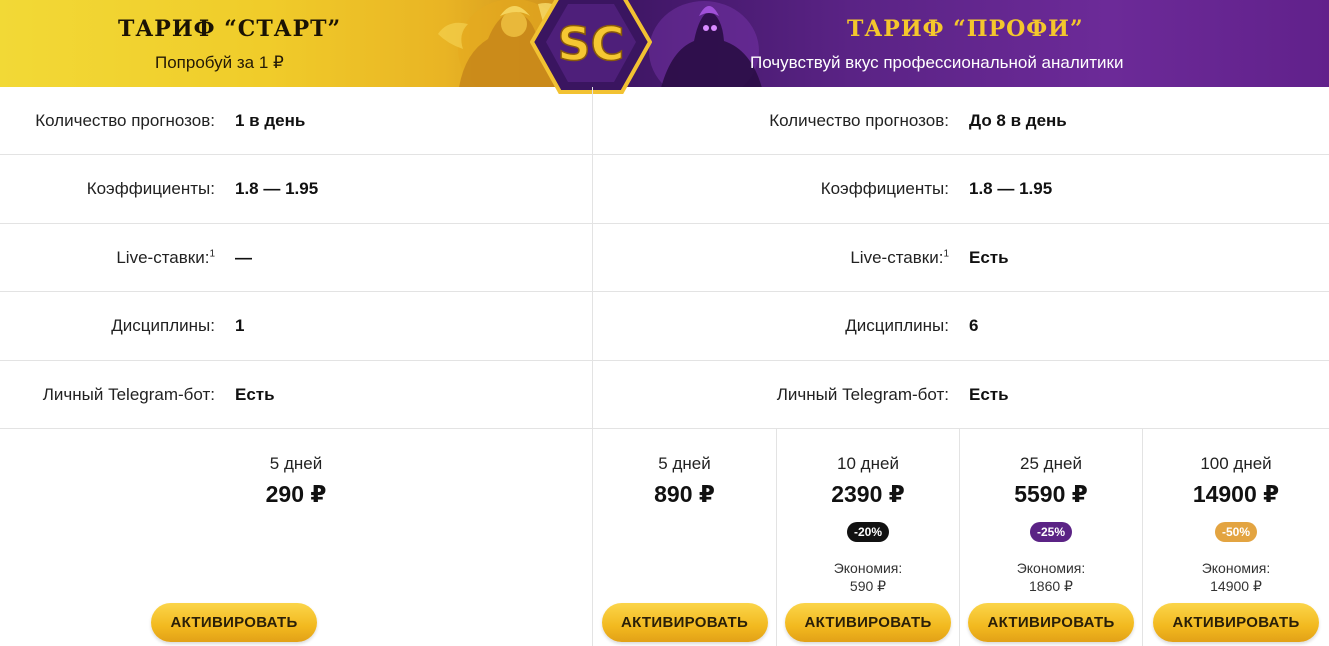 Image resolution: width=1329 pixels, height=646 pixels. I want to click on price-option-profi-5: 5 дней 890 ₽ АКТИВИРОВАТЬ, so click(684, 537).